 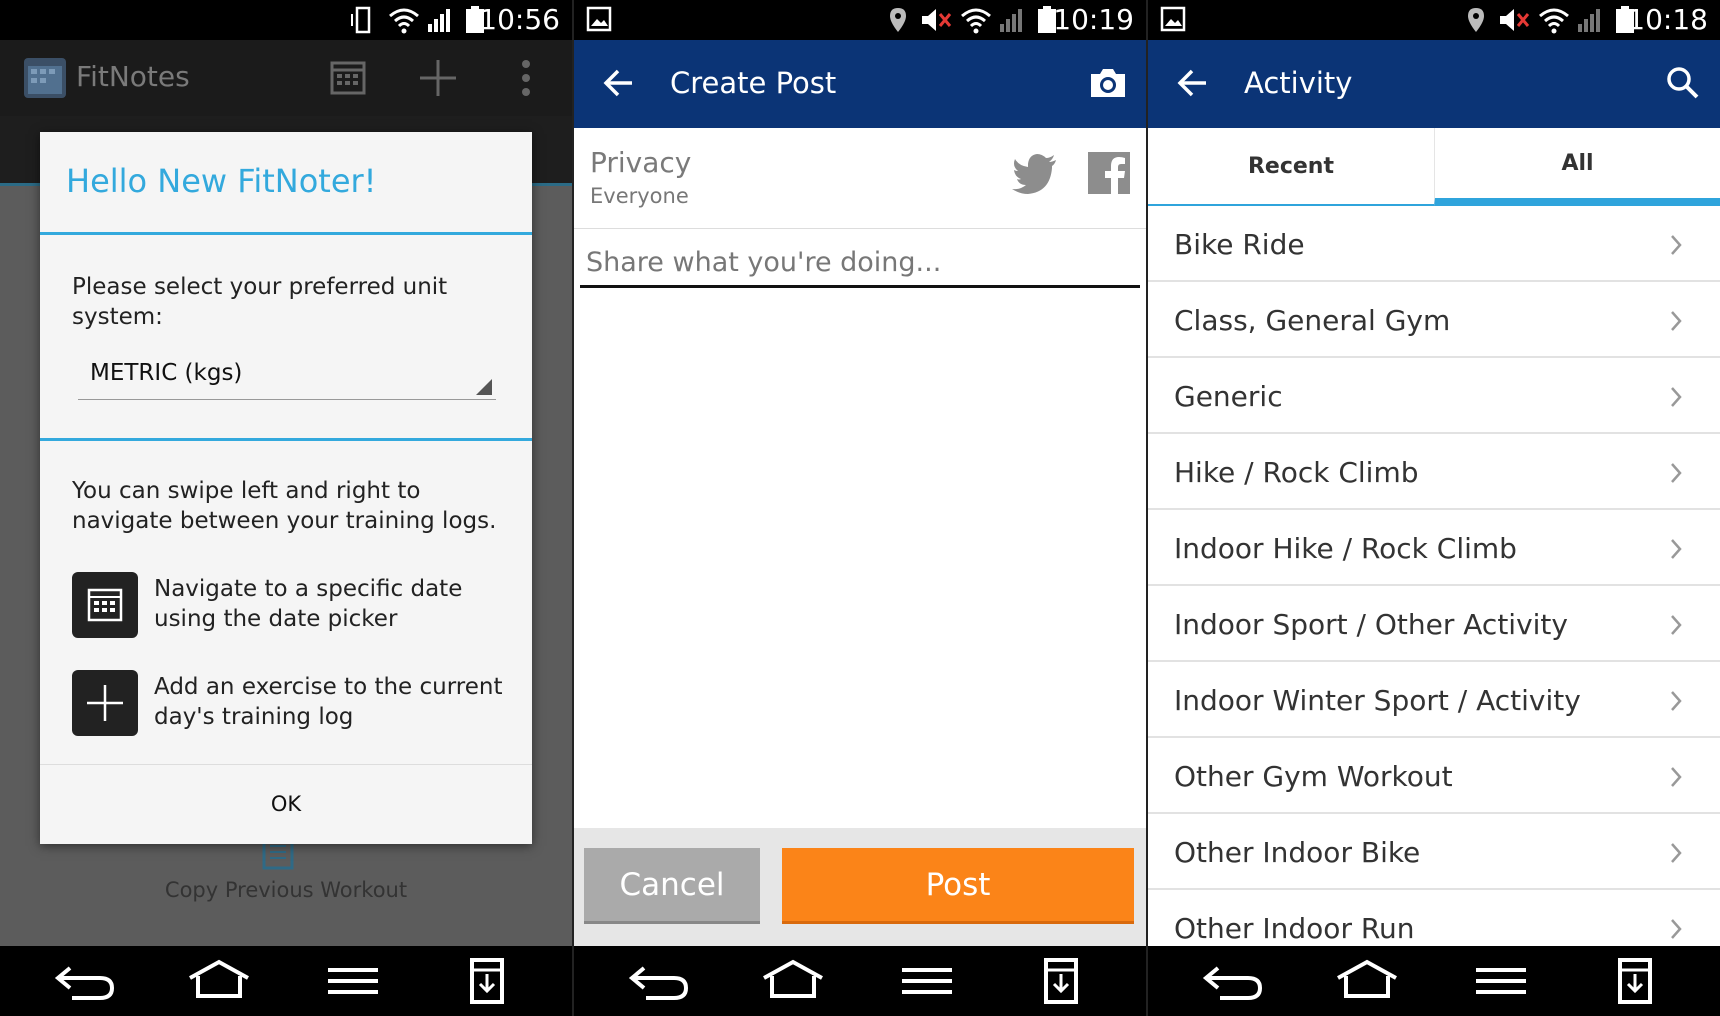 What do you see at coordinates (1239, 244) in the screenshot?
I see `list-item-label: Bike Ride` at bounding box center [1239, 244].